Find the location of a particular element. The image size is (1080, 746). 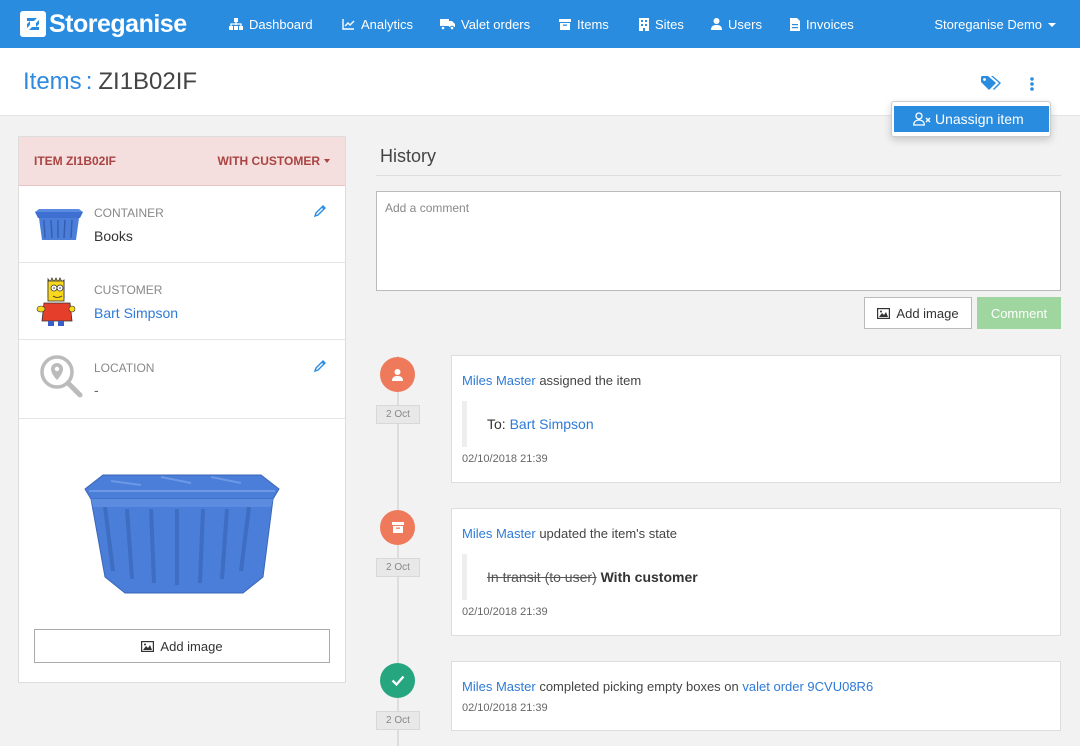

event-detail: In transit (to user) With customer is located at coordinates (712, 577).